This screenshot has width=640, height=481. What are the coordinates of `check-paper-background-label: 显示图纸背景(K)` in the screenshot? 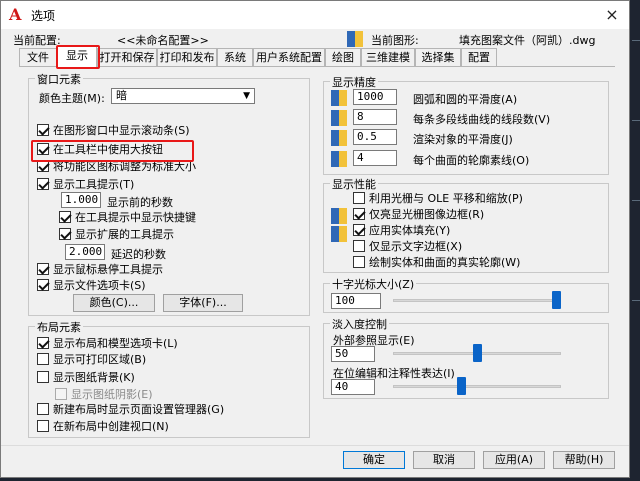 It's located at (94, 377).